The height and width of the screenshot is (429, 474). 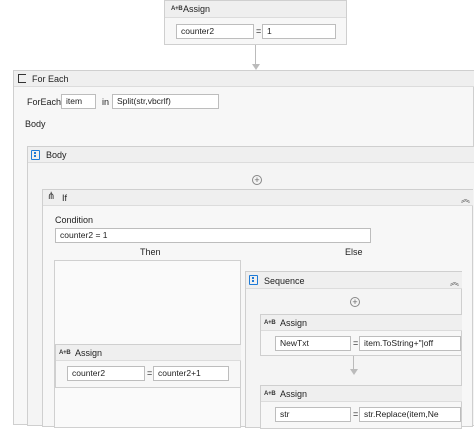 What do you see at coordinates (258, 198) in the screenshot?
I see `if-header: ⋔ If ︽` at bounding box center [258, 198].